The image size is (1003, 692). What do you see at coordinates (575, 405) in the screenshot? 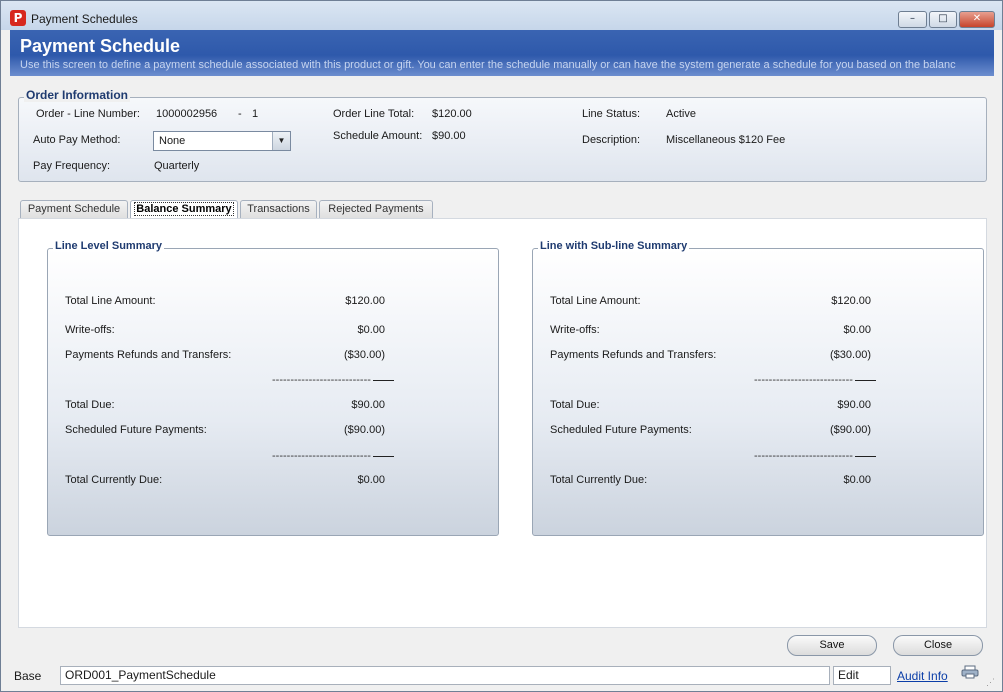
I see `sub-total-due-label: Total Due:` at bounding box center [575, 405].